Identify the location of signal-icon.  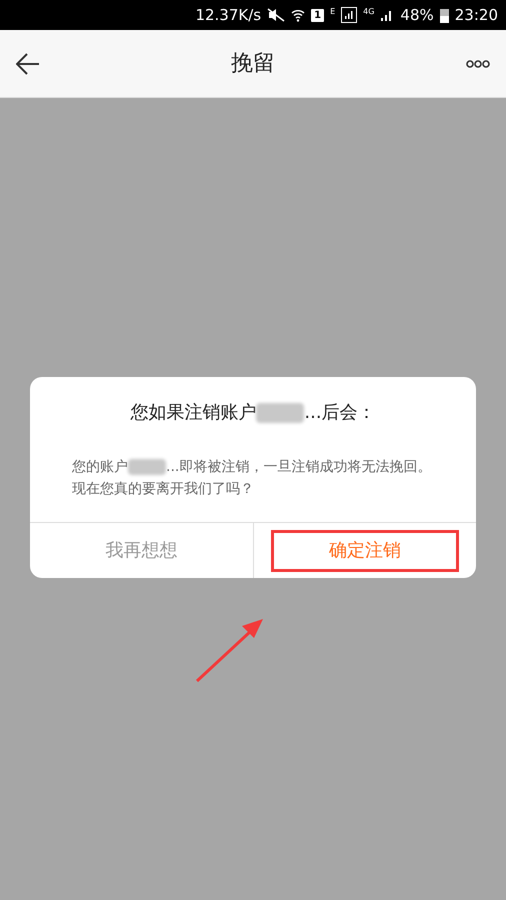
(349, 15).